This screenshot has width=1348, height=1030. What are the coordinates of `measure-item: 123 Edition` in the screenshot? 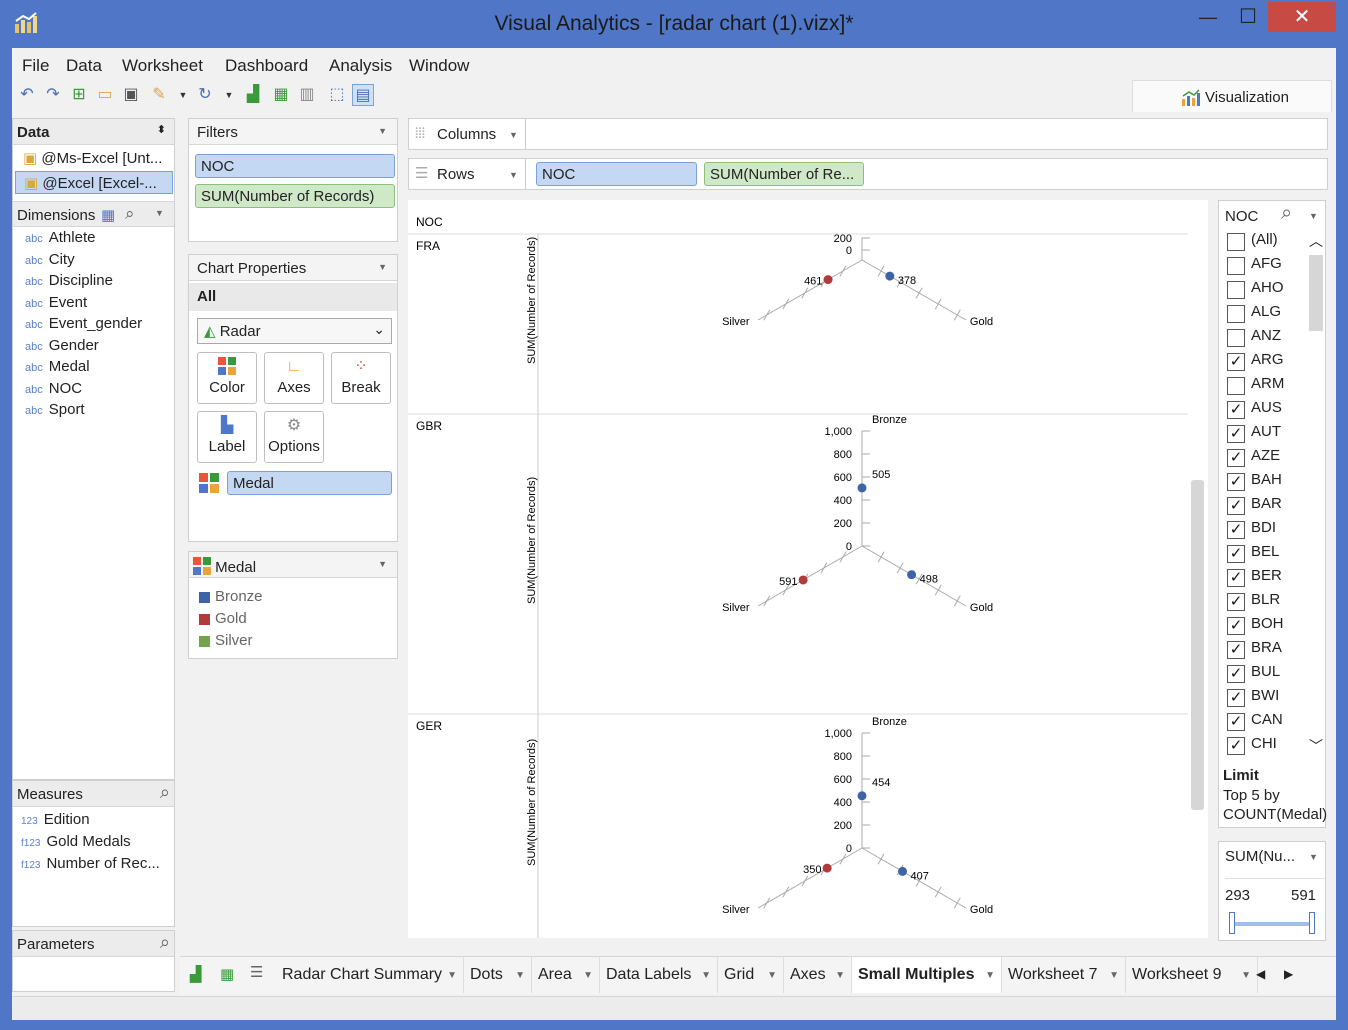 It's located at (55, 819).